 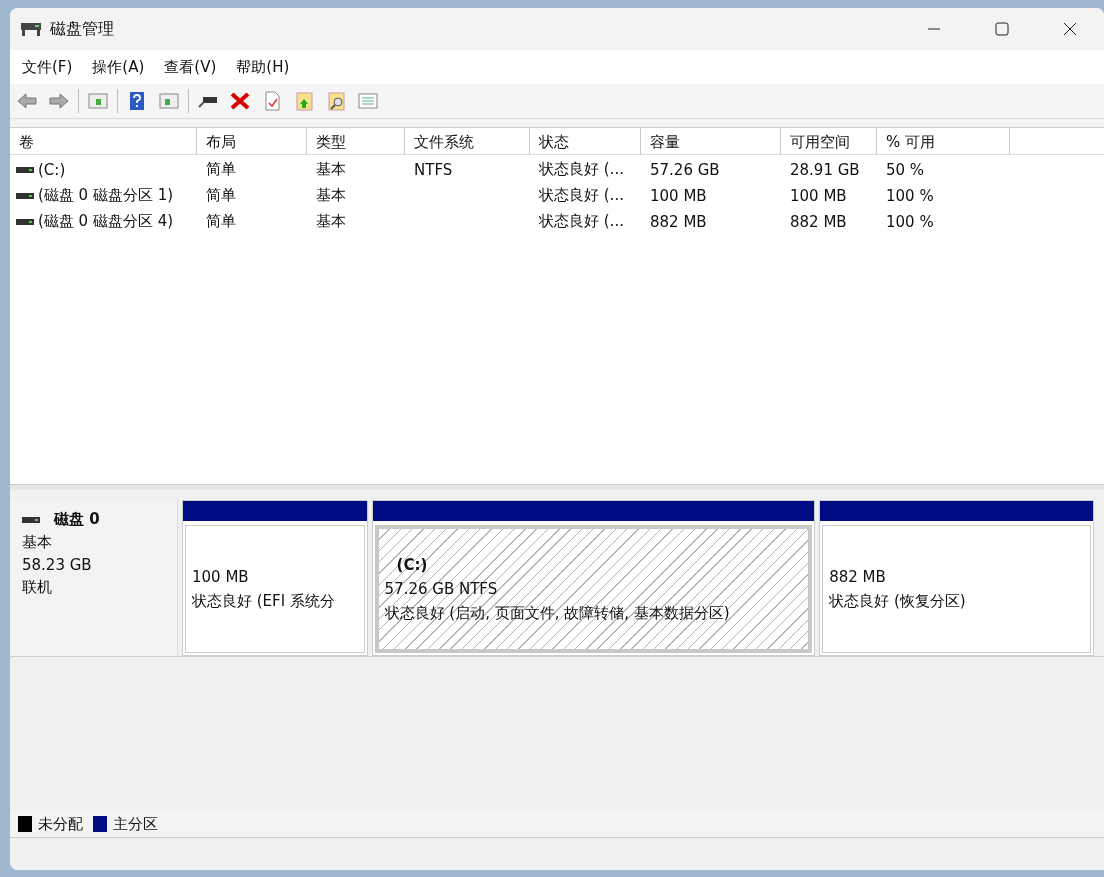 I want to click on menu-item: 查看(V), so click(x=190, y=67).